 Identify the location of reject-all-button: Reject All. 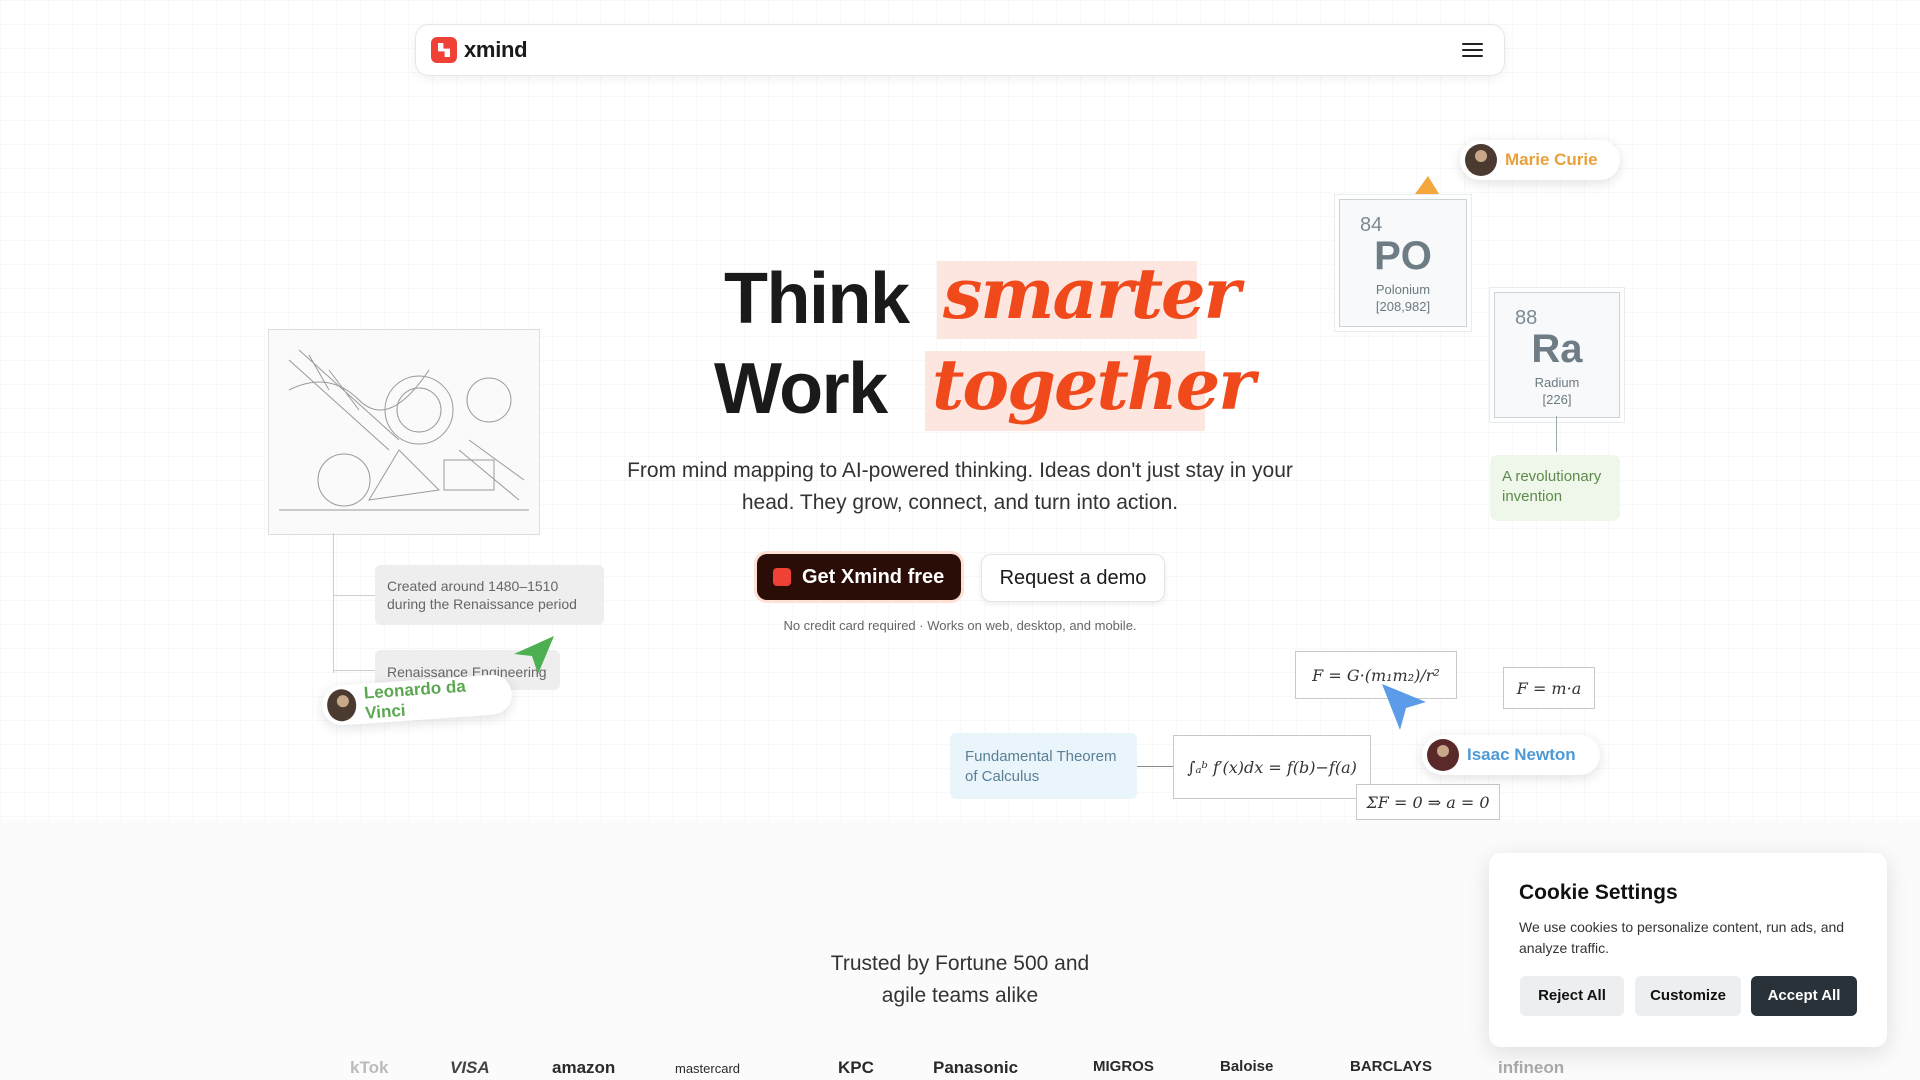
(1572, 996).